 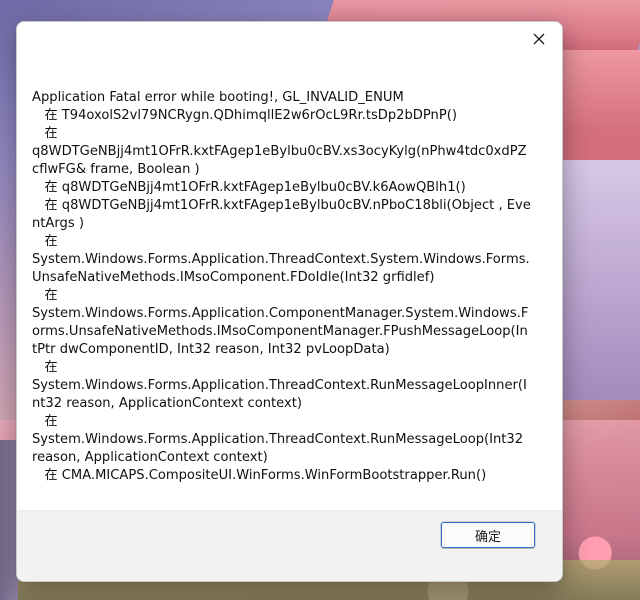 What do you see at coordinates (289, 40) in the screenshot?
I see `dialog-titlebar` at bounding box center [289, 40].